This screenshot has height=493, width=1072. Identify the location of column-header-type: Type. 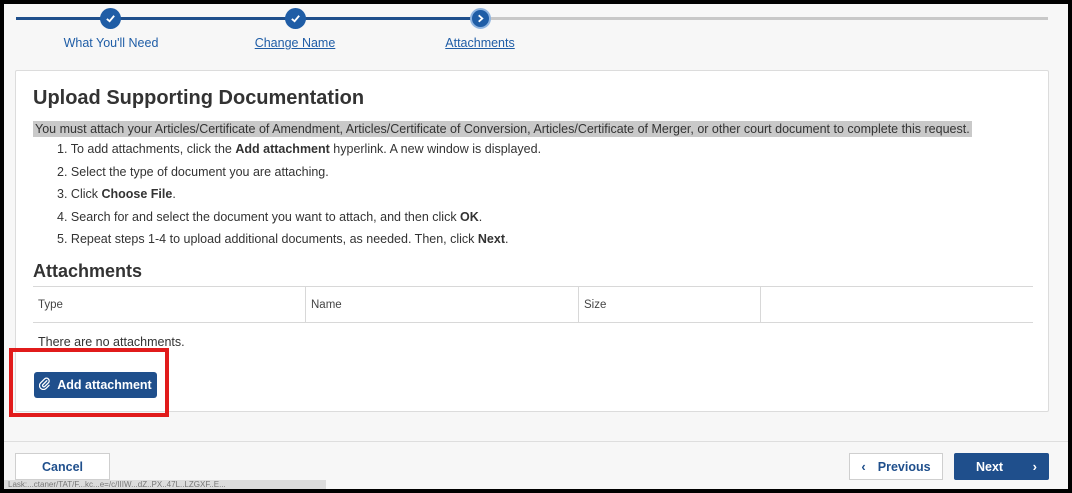
(169, 305).